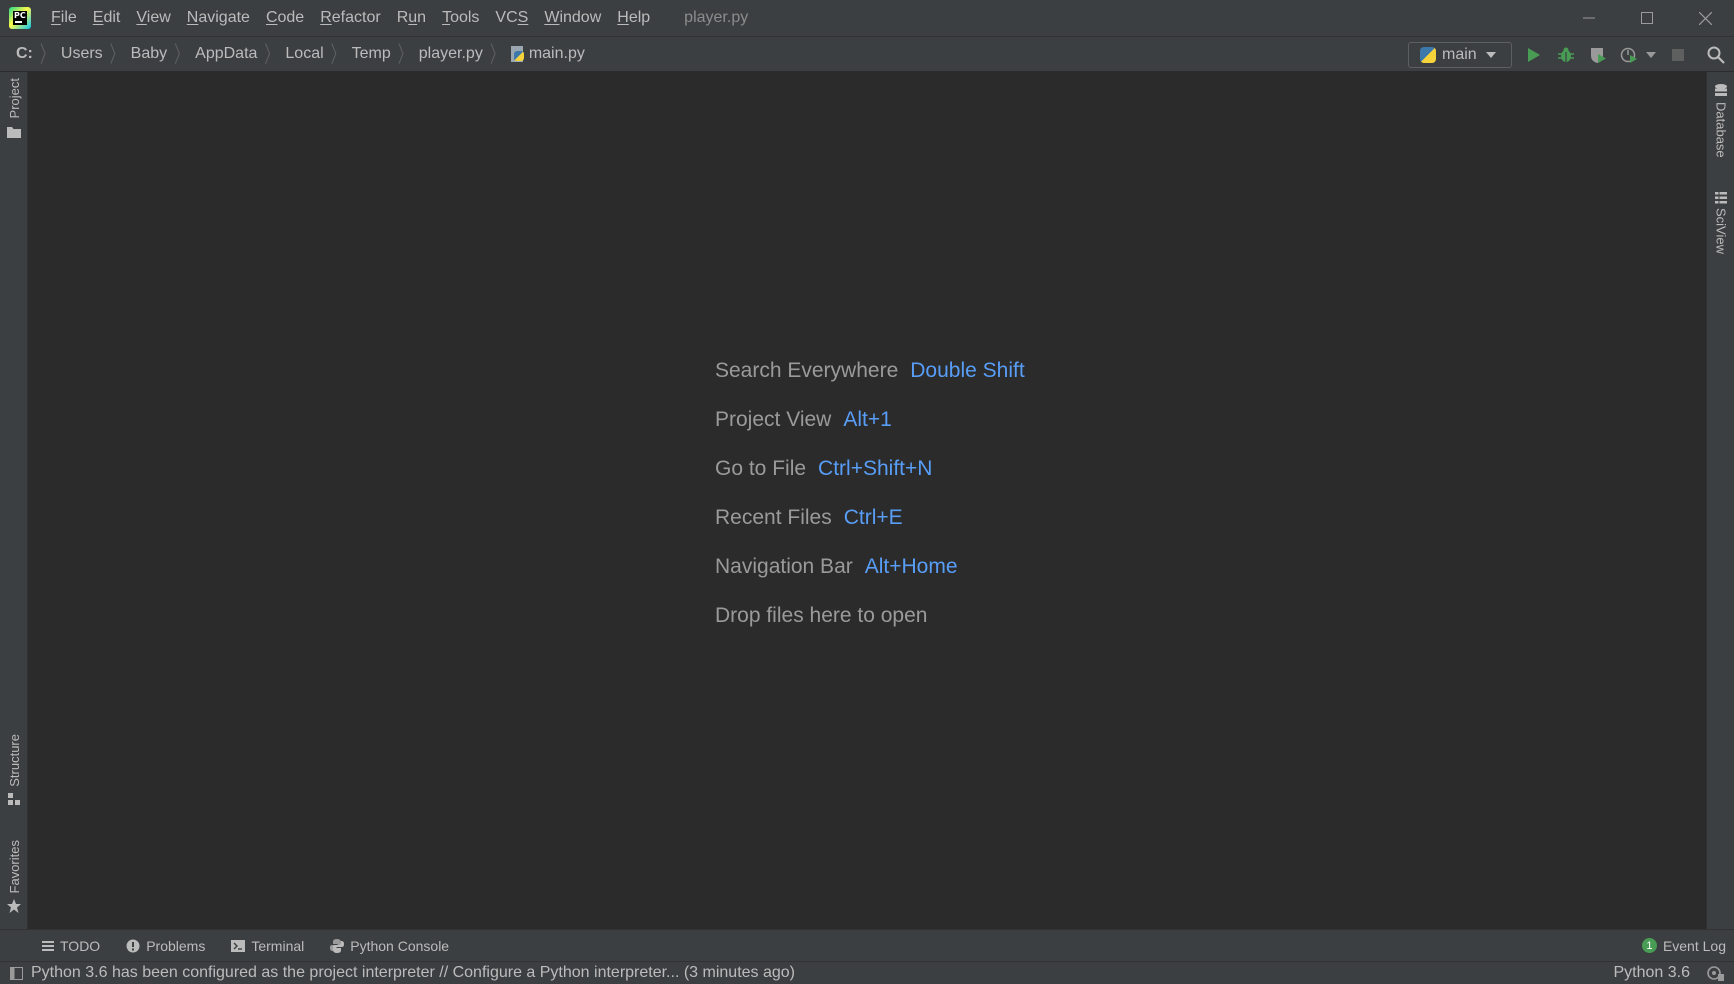 The image size is (1734, 984). I want to click on hint-label: Search Everywhere, so click(807, 370).